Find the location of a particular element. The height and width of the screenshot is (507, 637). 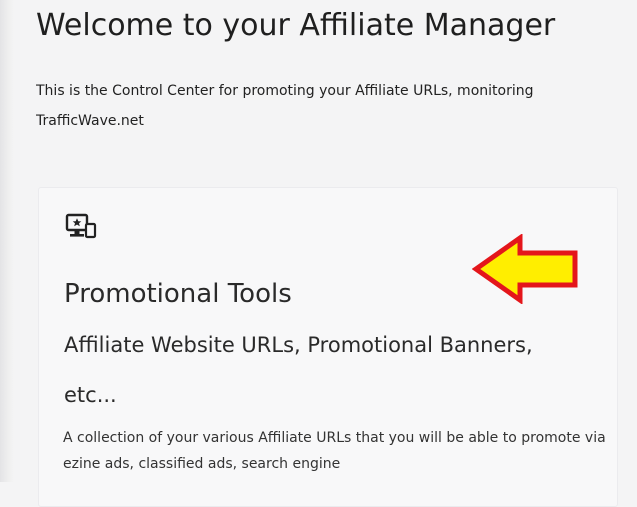

arrow-left-icon is located at coordinates (525, 269).